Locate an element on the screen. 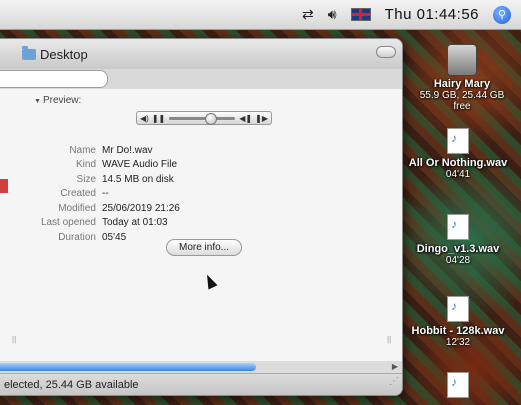 The height and width of the screenshot is (405, 521). info-label: Name is located at coordinates (82, 150).